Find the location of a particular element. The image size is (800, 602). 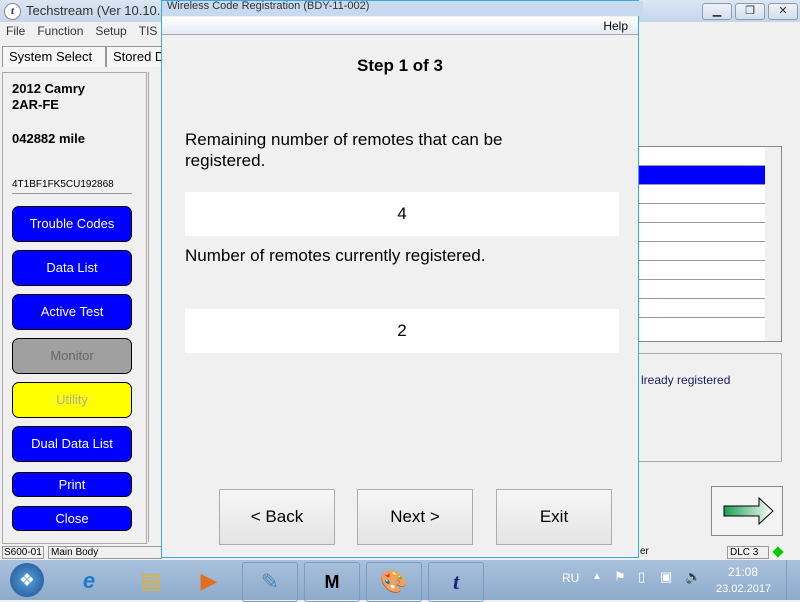

show-desktop-button is located at coordinates (793, 580).